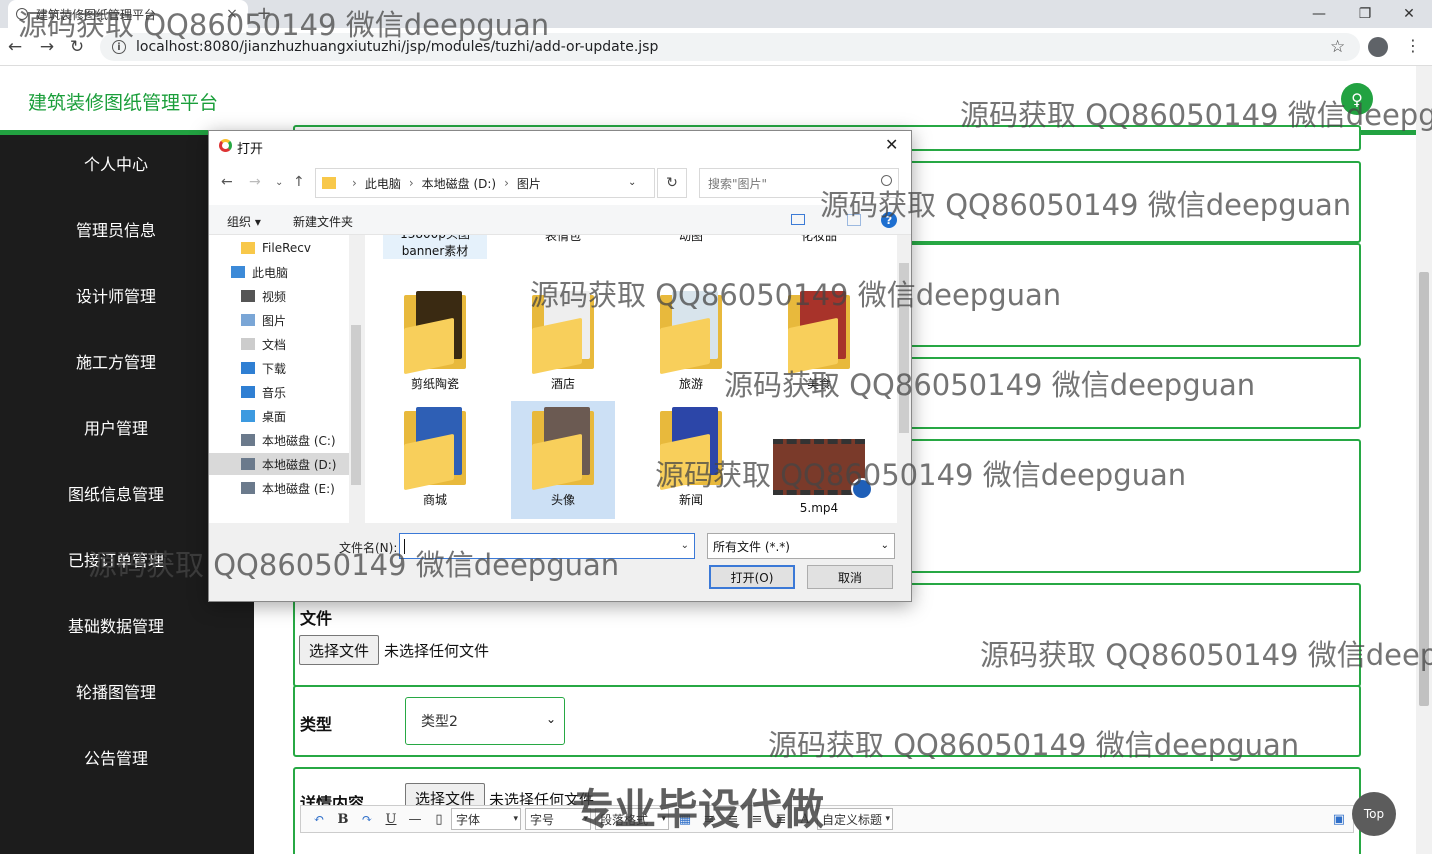  Describe the element at coordinates (279, 248) in the screenshot. I see `nav-item-filerecv: FileRecv` at that location.